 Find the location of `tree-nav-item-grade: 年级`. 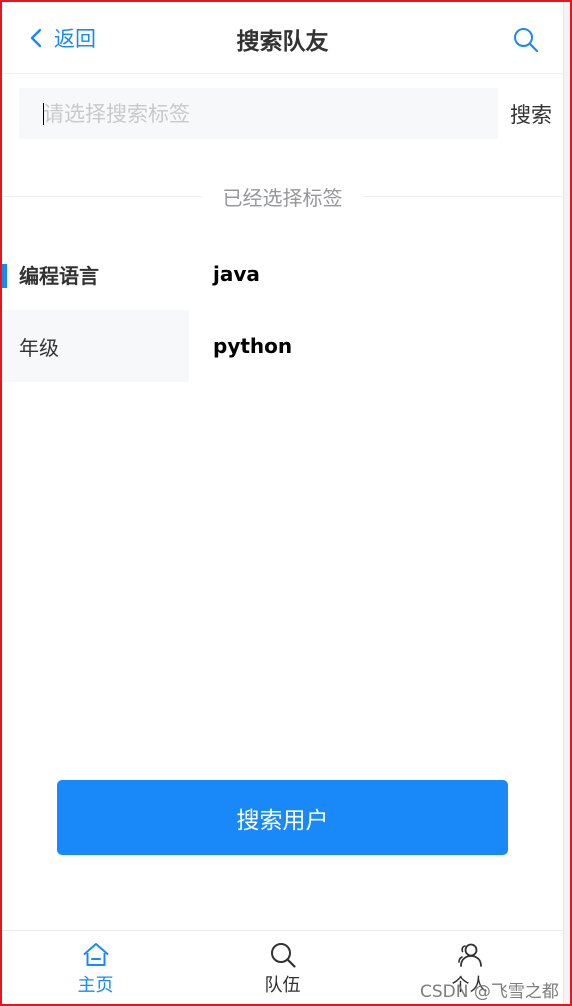

tree-nav-item-grade: 年级 is located at coordinates (95, 346).